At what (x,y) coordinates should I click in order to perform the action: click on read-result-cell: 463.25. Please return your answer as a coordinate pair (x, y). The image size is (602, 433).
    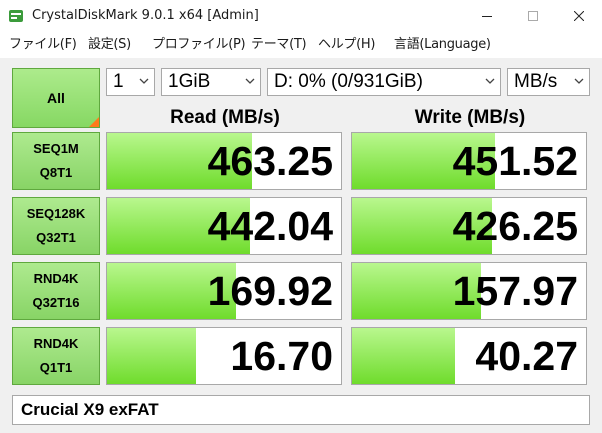
    Looking at the image, I should click on (224, 161).